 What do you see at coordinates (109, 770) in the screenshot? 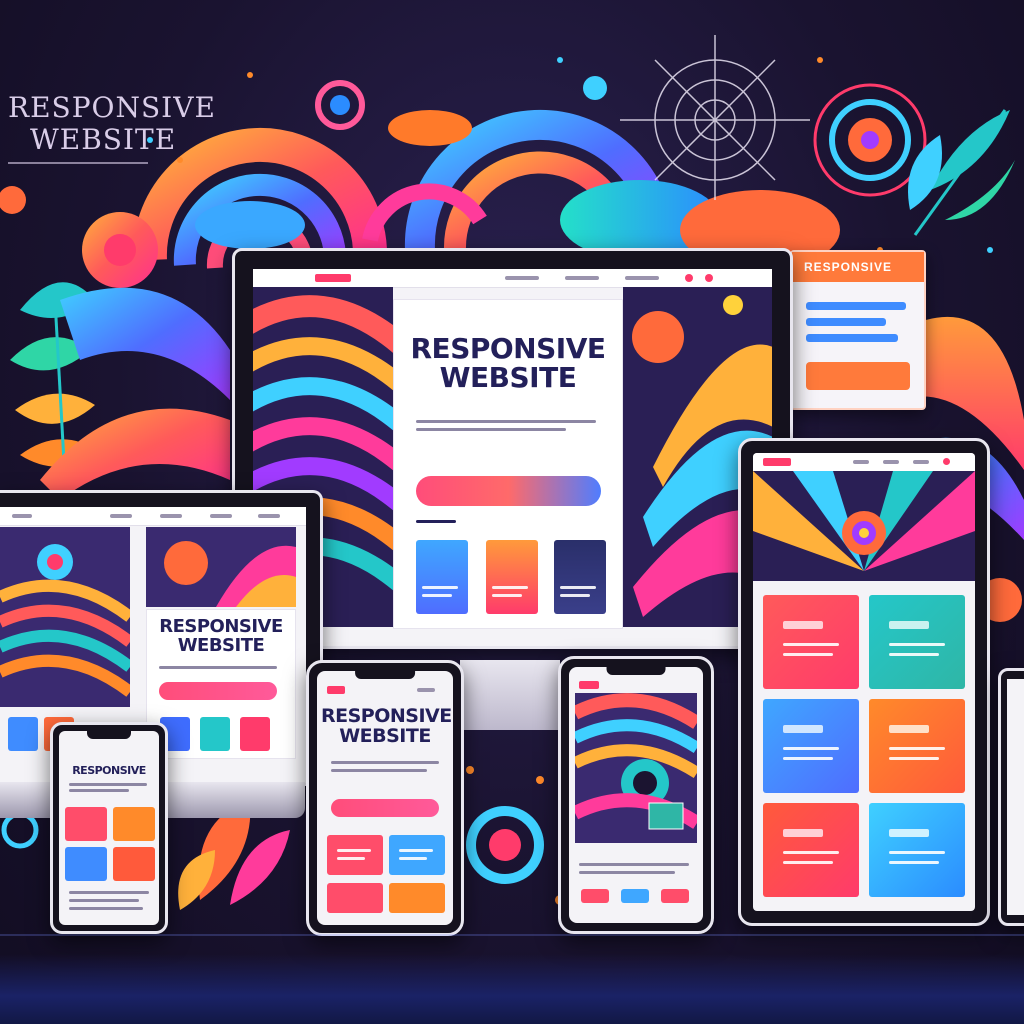
I see `phone-small-hero-title: RESPONSIVE` at bounding box center [109, 770].